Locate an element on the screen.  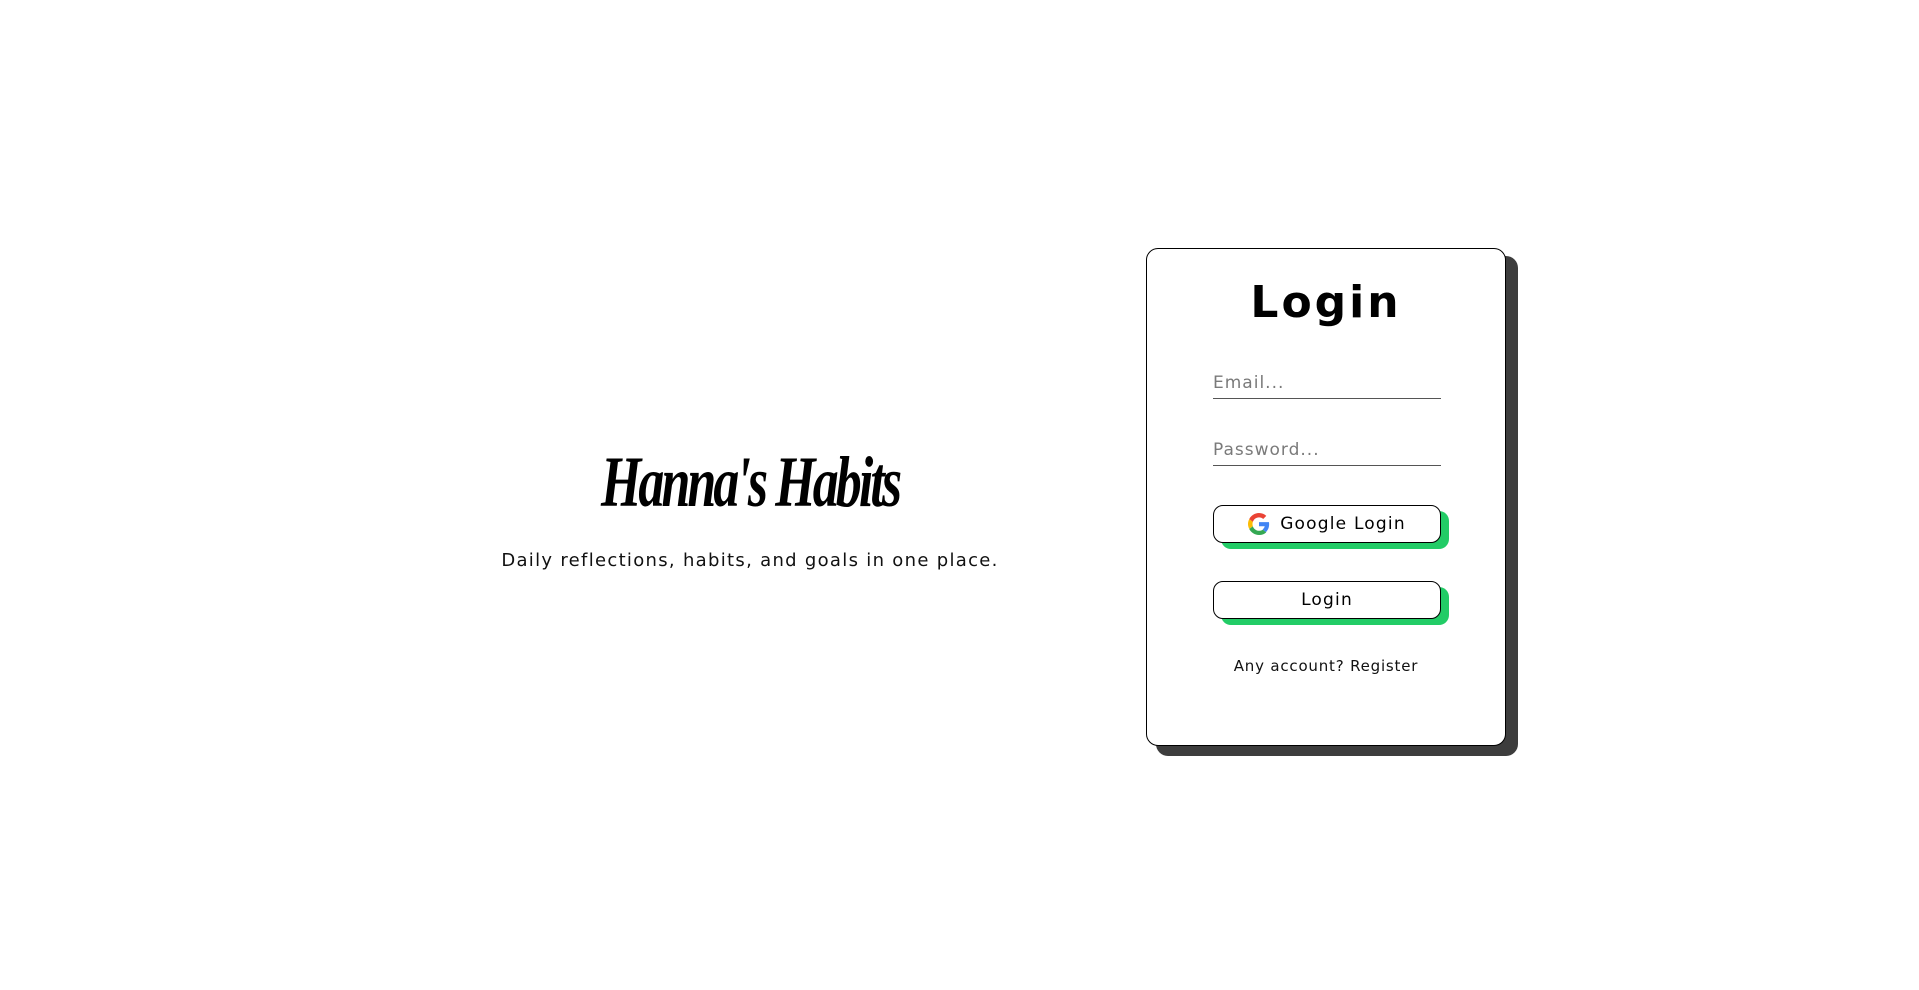
login-button: Login is located at coordinates (1327, 600).